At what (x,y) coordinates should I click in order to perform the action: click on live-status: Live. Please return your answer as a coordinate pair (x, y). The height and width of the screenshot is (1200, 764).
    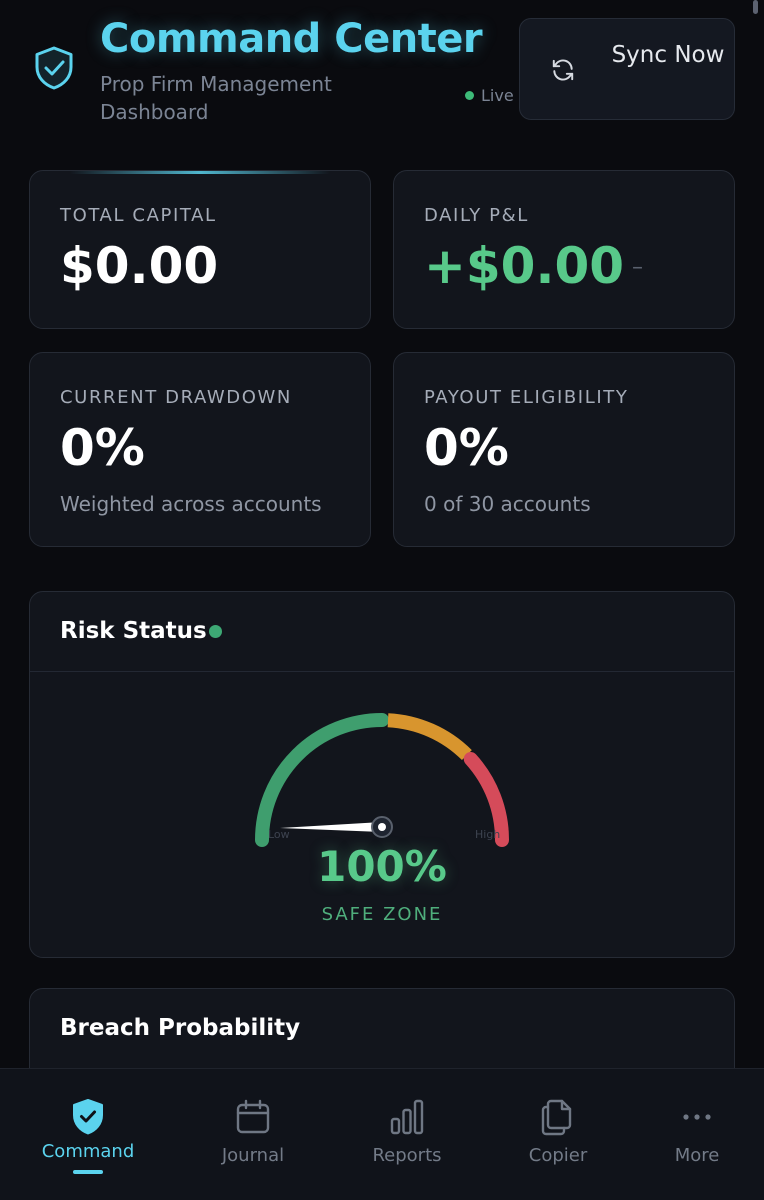
    Looking at the image, I should click on (489, 95).